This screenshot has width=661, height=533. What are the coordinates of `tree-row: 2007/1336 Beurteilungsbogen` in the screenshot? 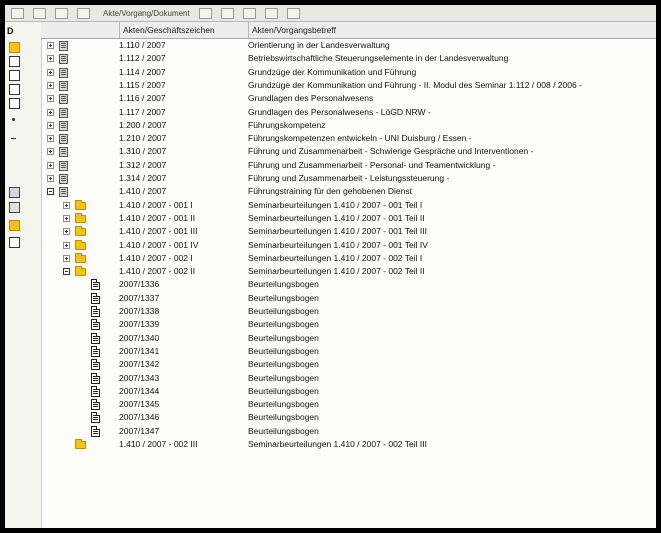 It's located at (348, 284).